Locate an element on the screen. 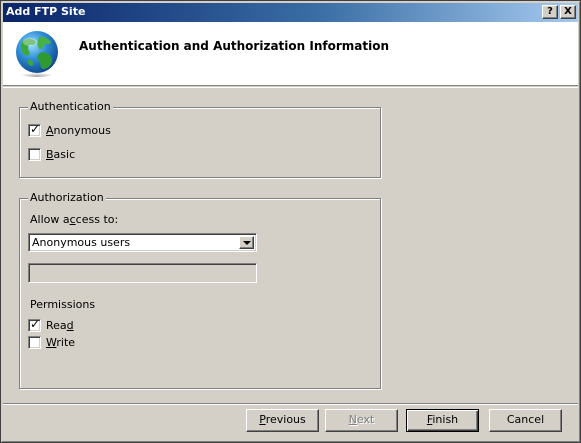 The height and width of the screenshot is (443, 581). read-label: Read is located at coordinates (60, 325).